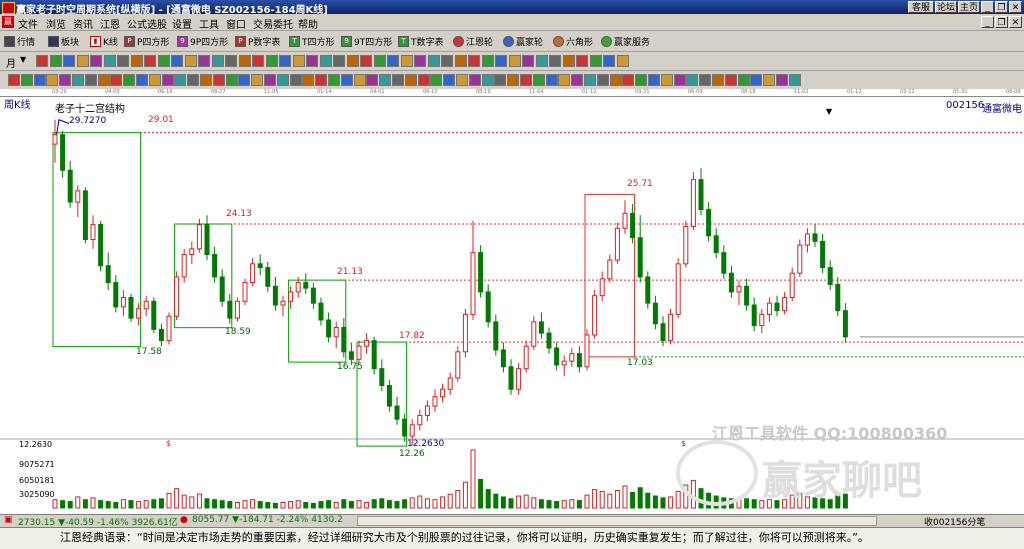  I want to click on sz-index-quote: 8055.77 ▼-184.71 -2.24% 4130.2, so click(267, 520).